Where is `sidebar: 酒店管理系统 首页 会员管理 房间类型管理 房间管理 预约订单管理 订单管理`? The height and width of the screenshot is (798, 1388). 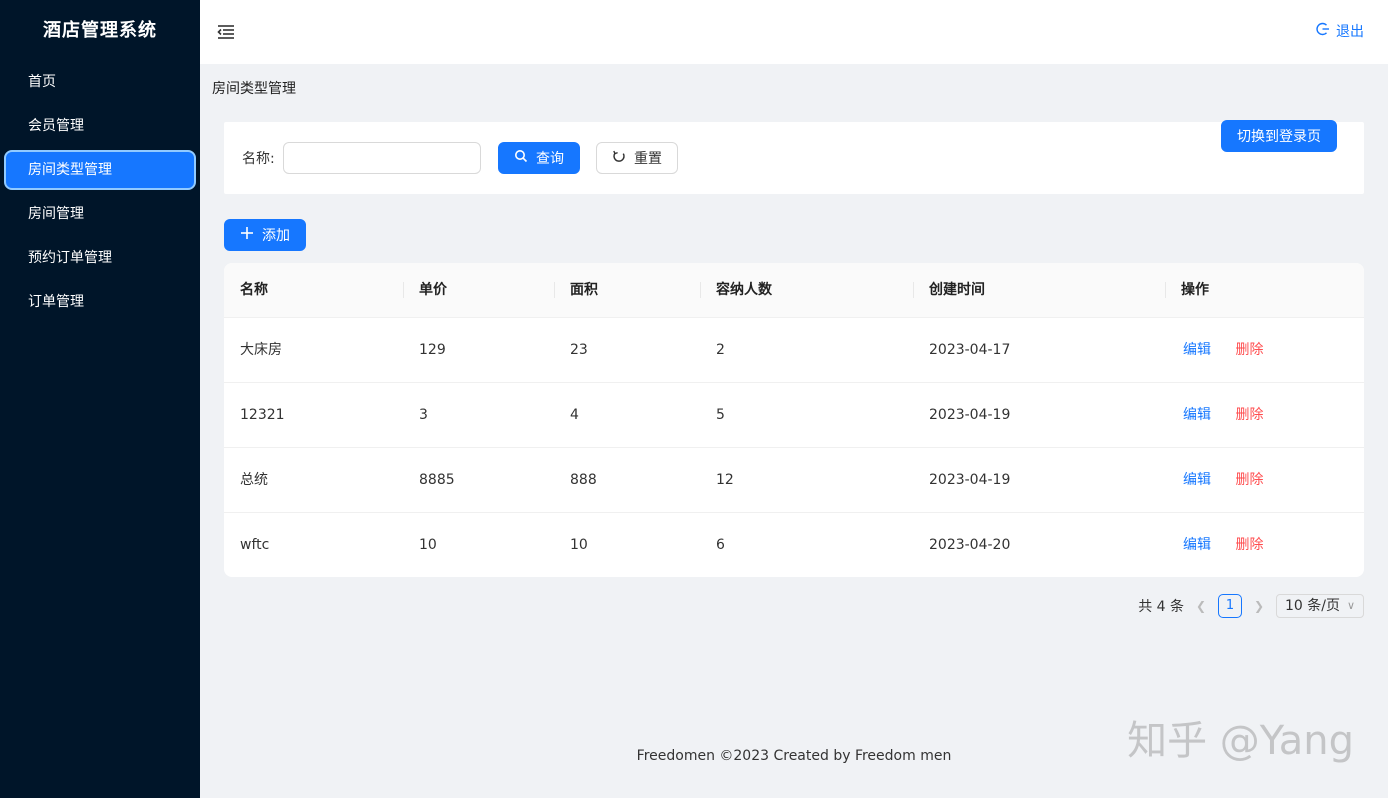
sidebar: 酒店管理系统 首页 会员管理 房间类型管理 房间管理 预约订单管理 订单管理 is located at coordinates (100, 399).